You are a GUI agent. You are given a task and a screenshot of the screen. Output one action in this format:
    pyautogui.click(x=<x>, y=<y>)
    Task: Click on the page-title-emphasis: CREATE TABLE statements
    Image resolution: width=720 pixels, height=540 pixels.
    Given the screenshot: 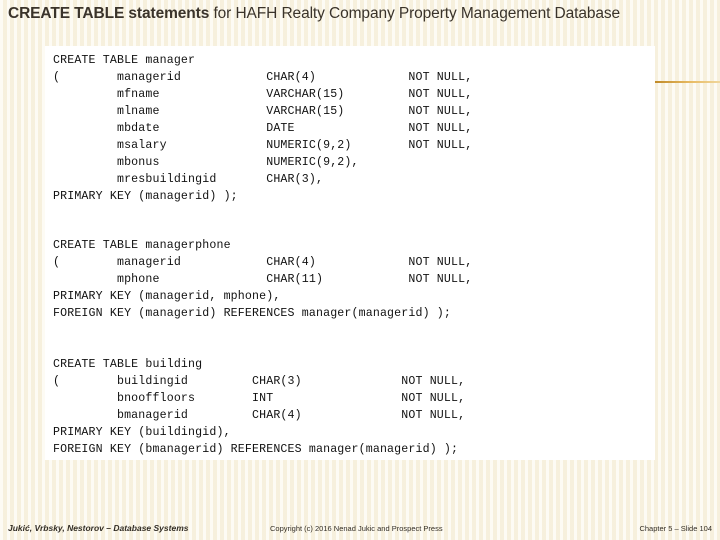 What is the action you would take?
    pyautogui.click(x=109, y=13)
    